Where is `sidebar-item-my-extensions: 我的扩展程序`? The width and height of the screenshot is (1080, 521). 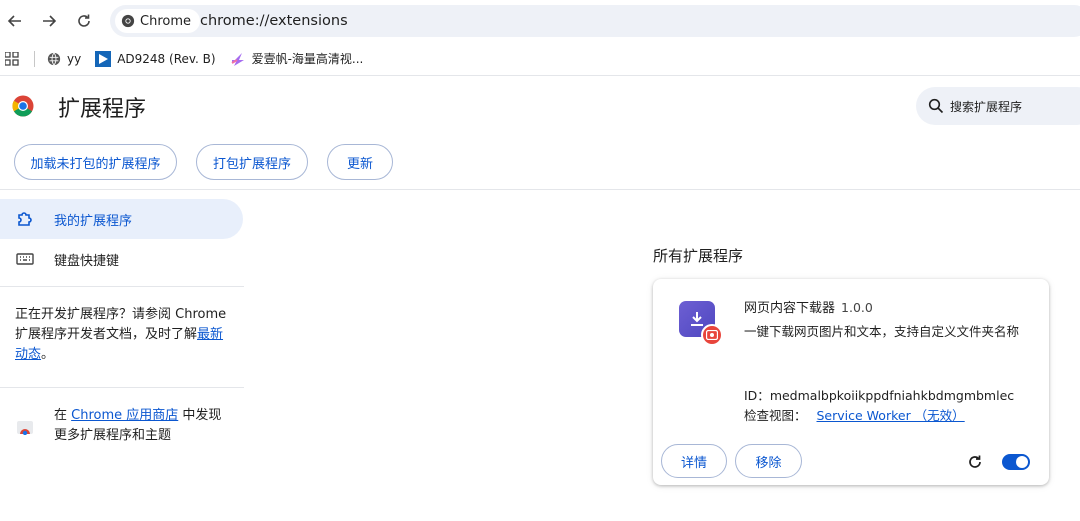
sidebar-item-my-extensions: 我的扩展程序 is located at coordinates (121, 219).